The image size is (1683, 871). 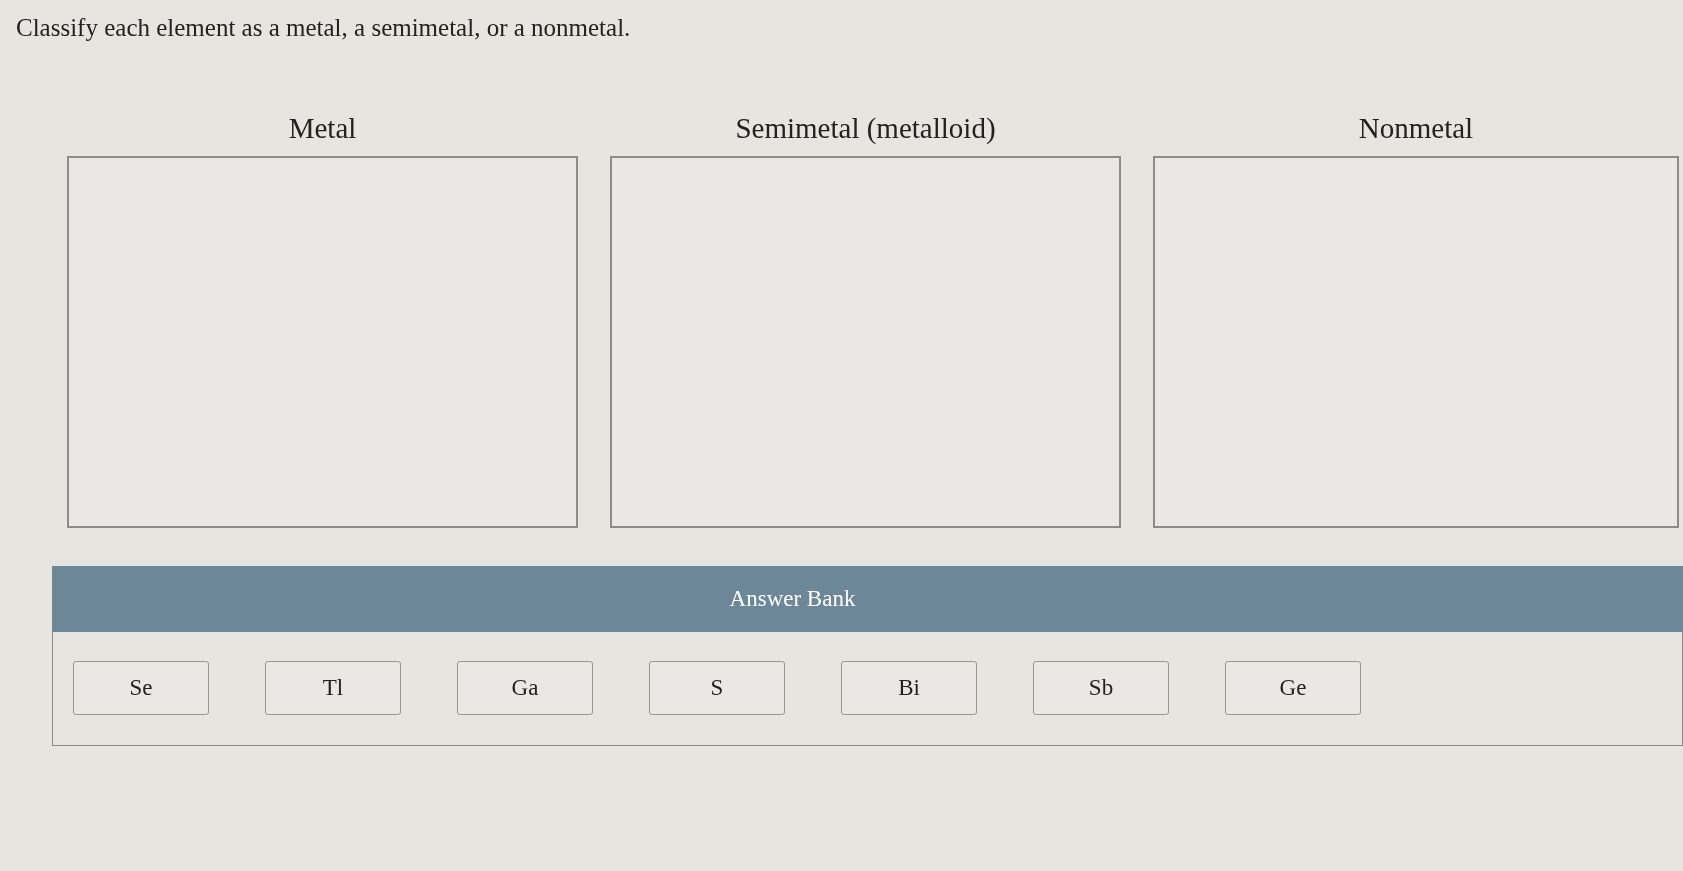 I want to click on column-heading: Semimetal (metalloid), so click(x=865, y=129).